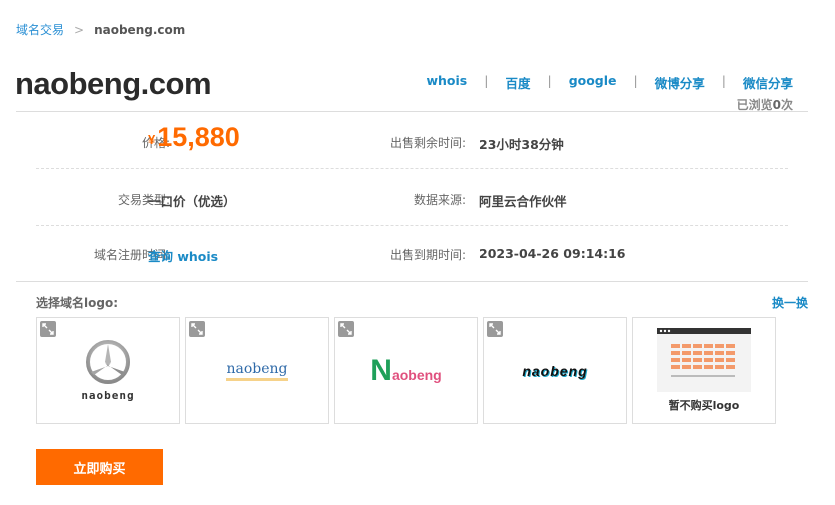 Image resolution: width=835 pixels, height=505 pixels. What do you see at coordinates (521, 144) in the screenshot?
I see `remaining-time-value: 23小时38分钟` at bounding box center [521, 144].